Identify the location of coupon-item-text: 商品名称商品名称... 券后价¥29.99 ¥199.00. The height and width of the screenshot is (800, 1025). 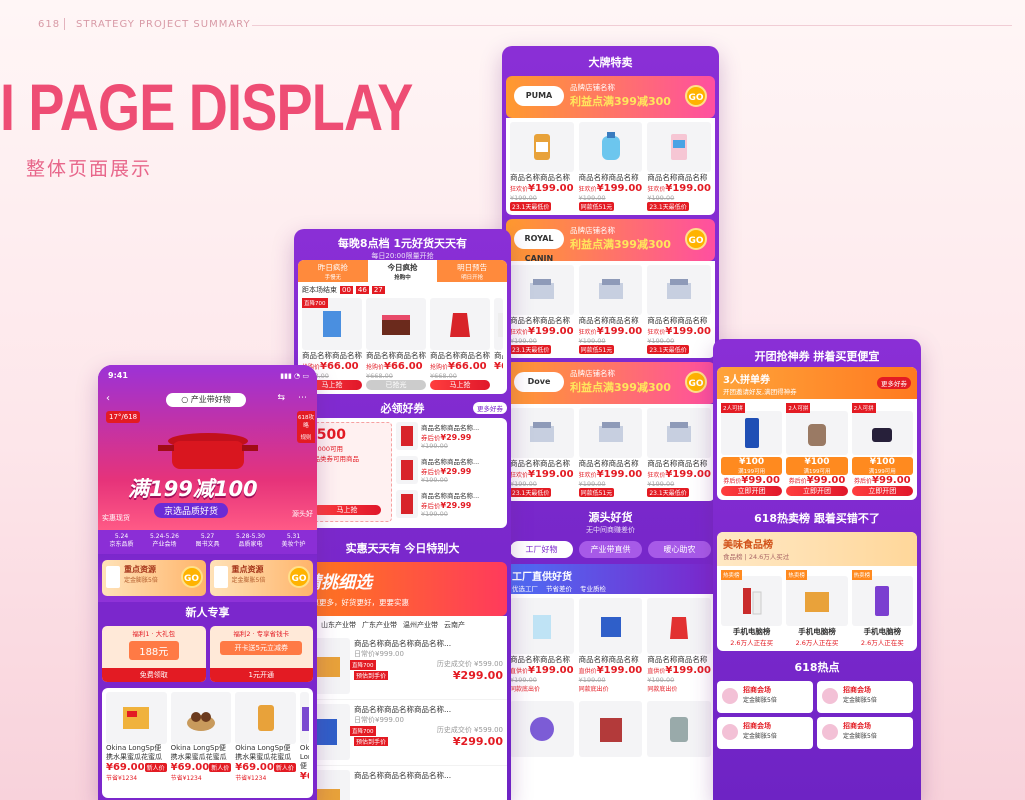
(462, 471).